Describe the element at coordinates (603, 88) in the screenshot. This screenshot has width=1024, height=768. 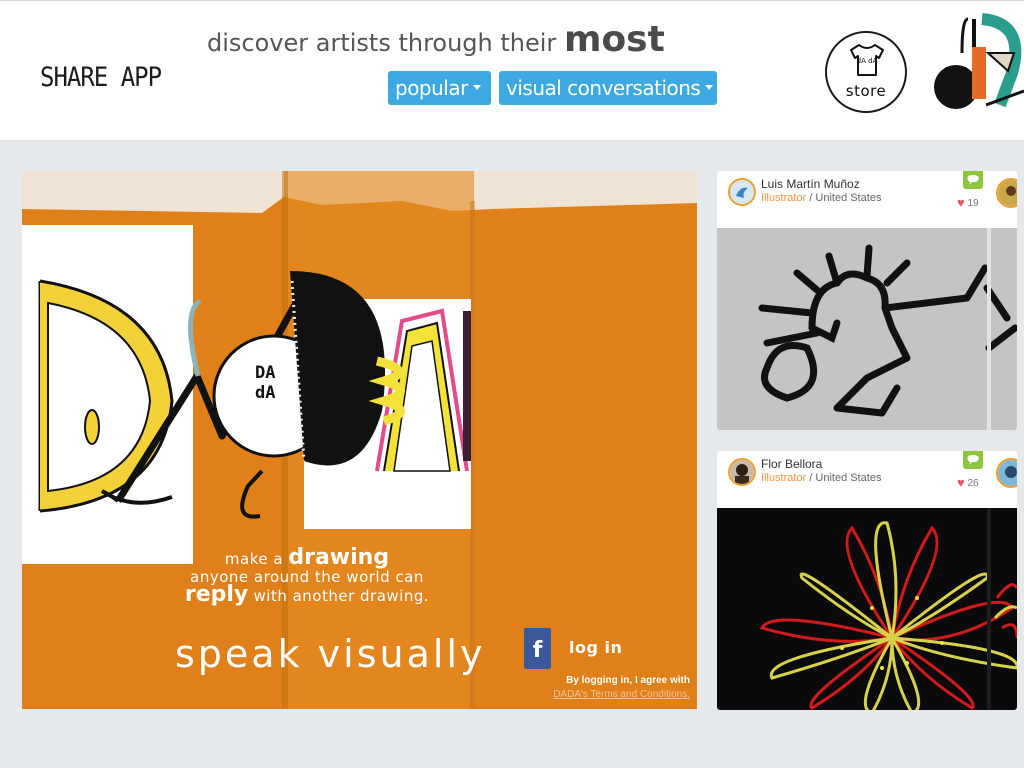
I see `visual-conversations-dropdown-label: visual conversations` at that location.